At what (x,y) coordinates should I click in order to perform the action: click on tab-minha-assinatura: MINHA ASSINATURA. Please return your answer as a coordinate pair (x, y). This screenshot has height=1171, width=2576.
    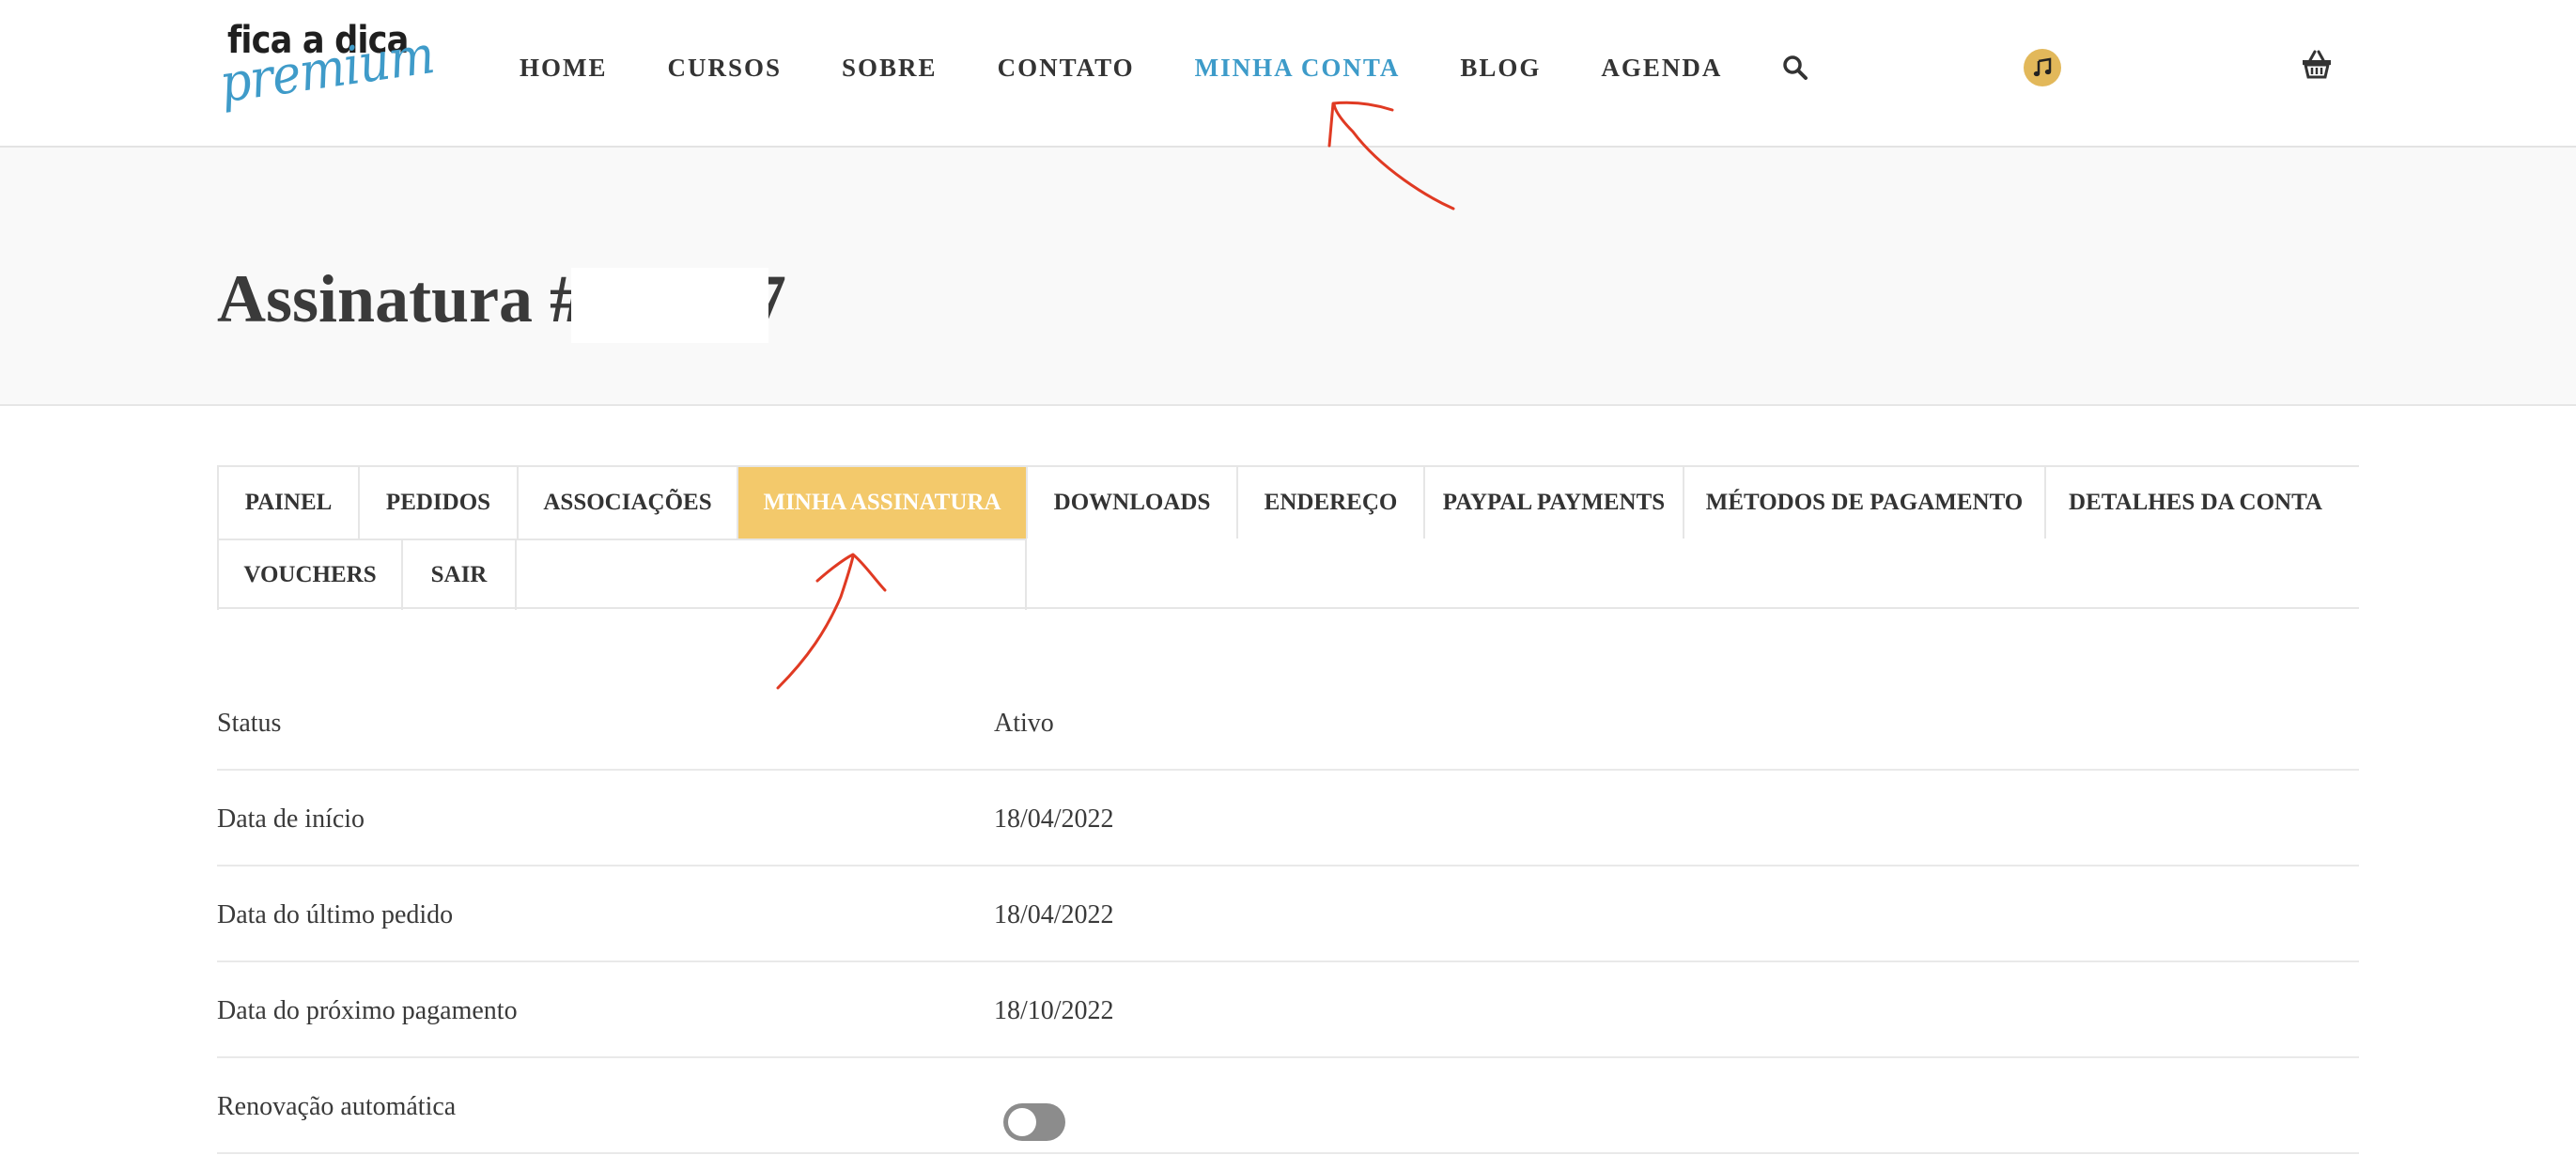
    Looking at the image, I should click on (883, 503).